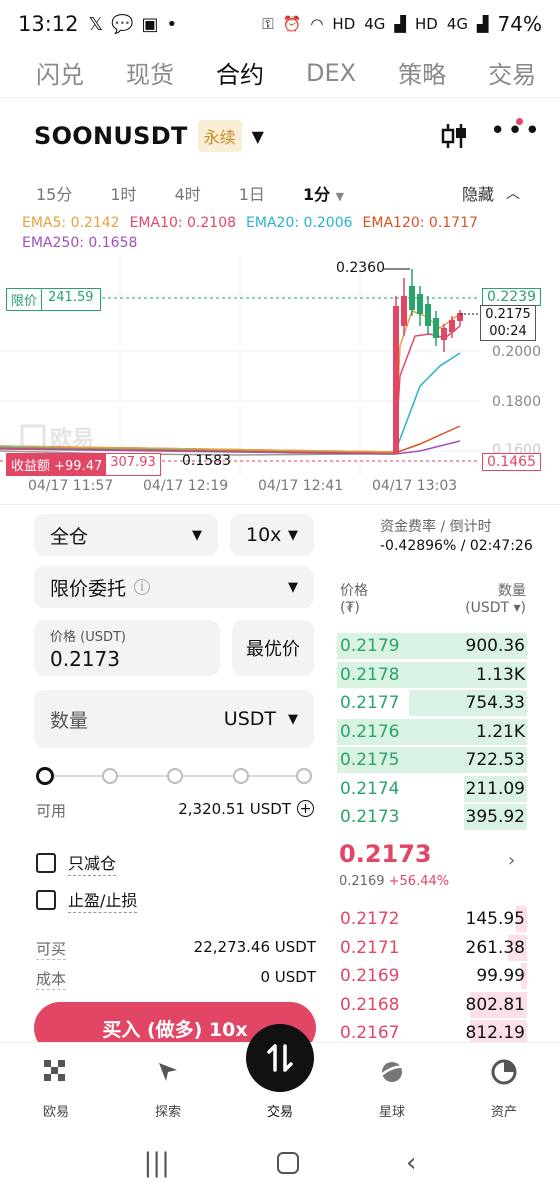  What do you see at coordinates (287, 1163) in the screenshot?
I see `home-icon` at bounding box center [287, 1163].